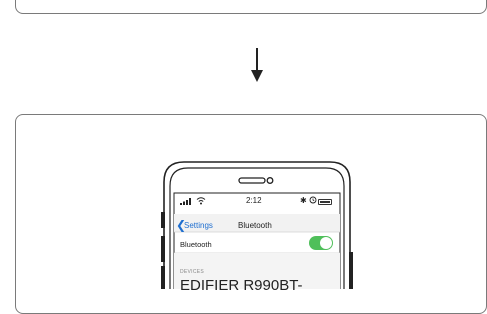 The width and height of the screenshot is (487, 314). What do you see at coordinates (313, 200) in the screenshot?
I see `alarm-icon` at bounding box center [313, 200].